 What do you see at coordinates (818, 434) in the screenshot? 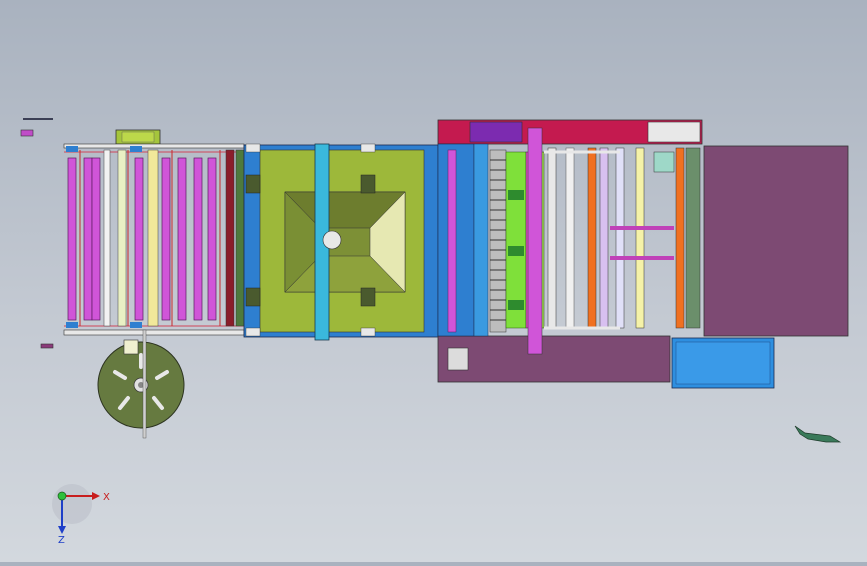
I see `stray-part-right` at bounding box center [818, 434].